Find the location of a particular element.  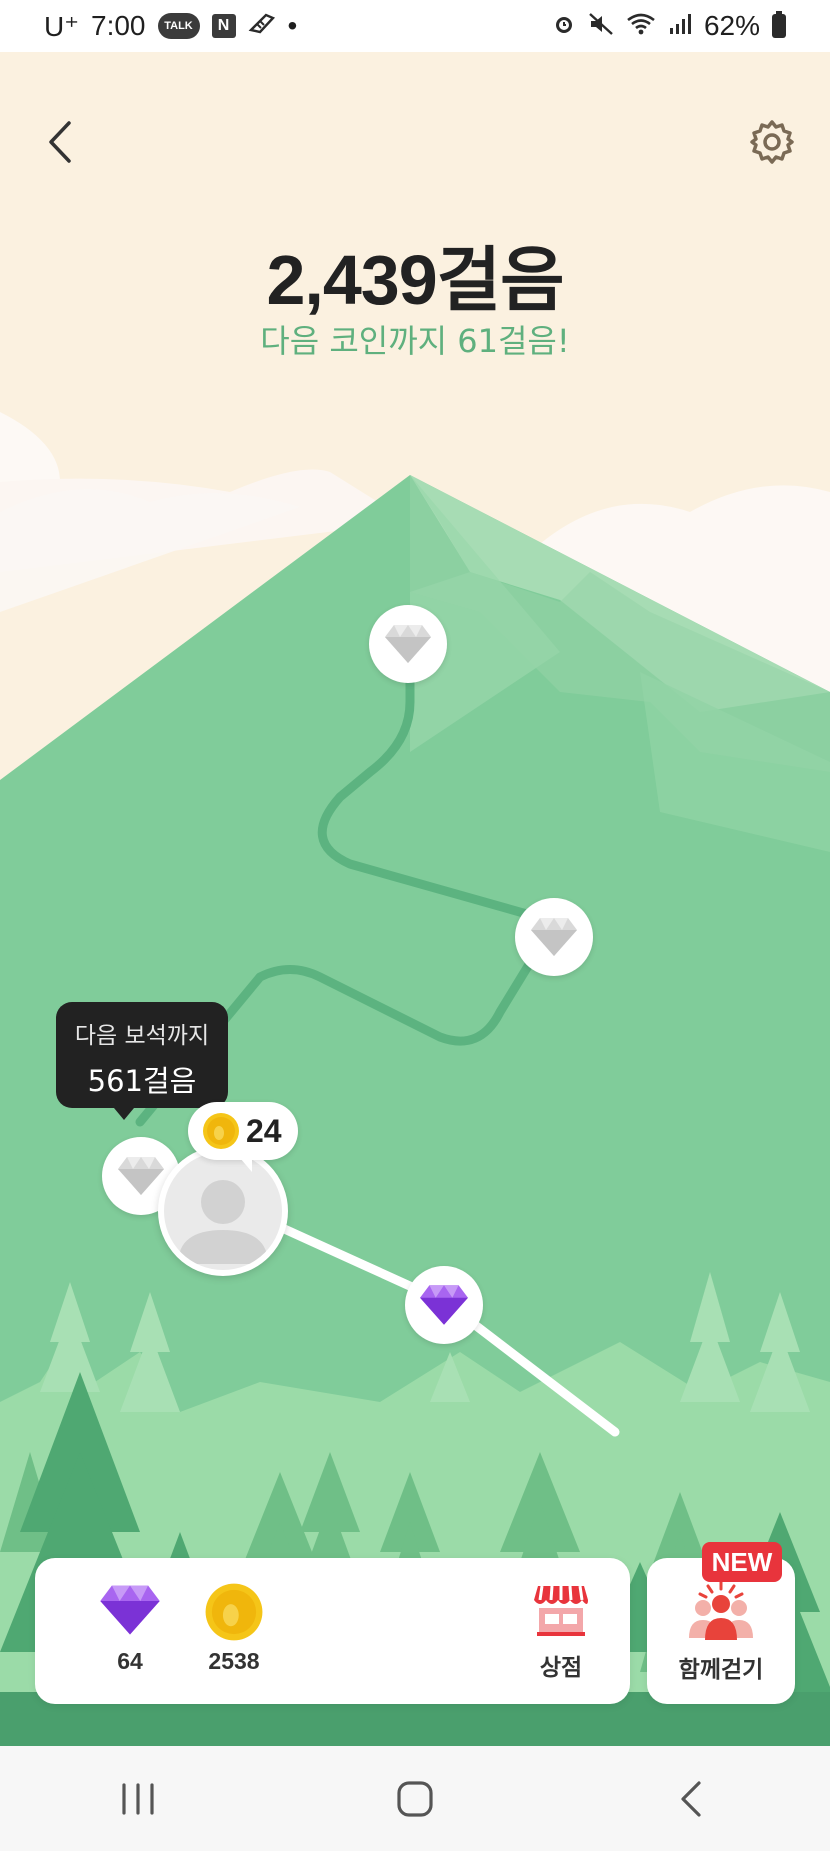

group-walk-icon is located at coordinates (721, 1610).